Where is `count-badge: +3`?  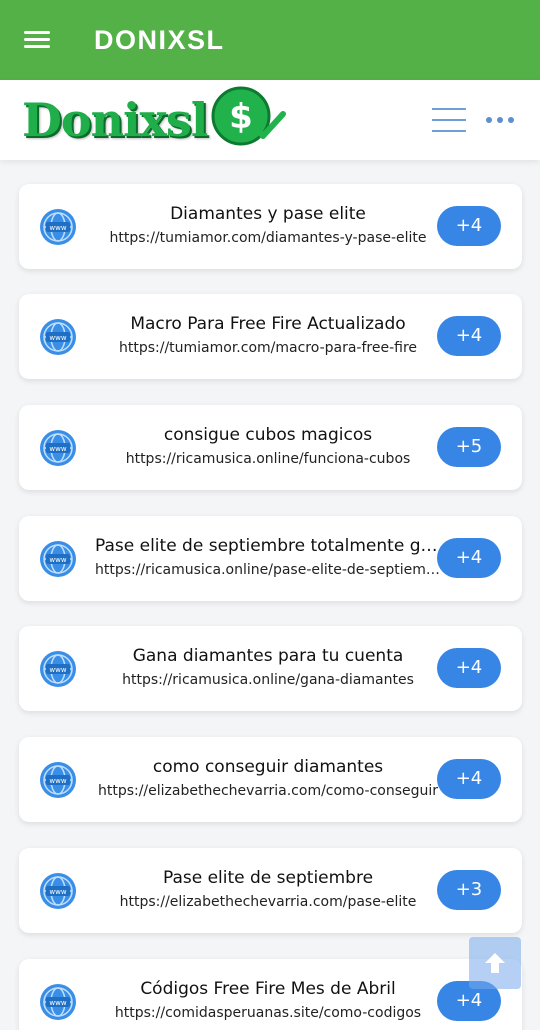
count-badge: +3 is located at coordinates (469, 890).